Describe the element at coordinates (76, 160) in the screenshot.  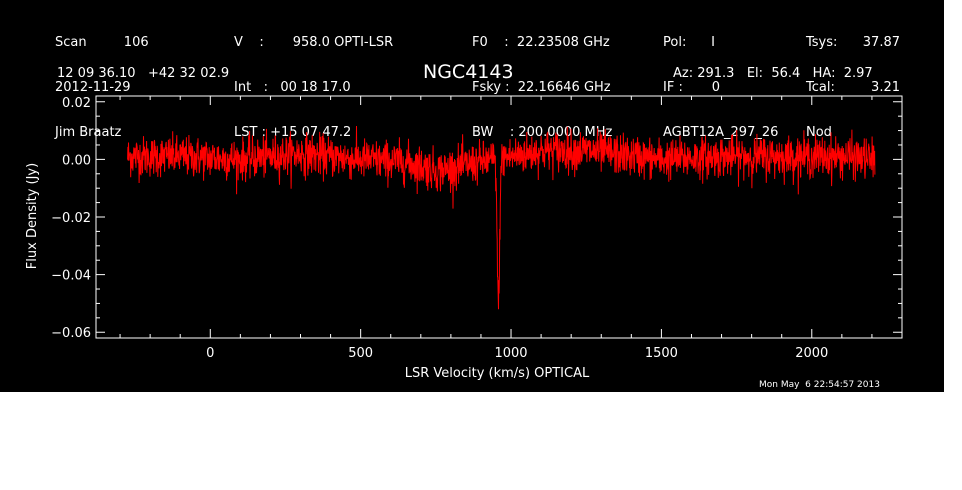
I see `y-tick-label: 0.00` at that location.